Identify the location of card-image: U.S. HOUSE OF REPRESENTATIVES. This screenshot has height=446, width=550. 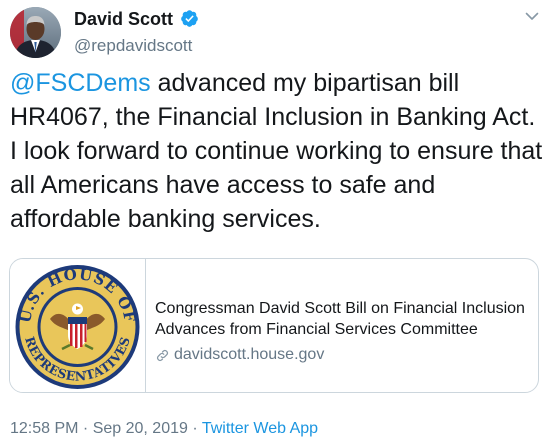
(78, 325).